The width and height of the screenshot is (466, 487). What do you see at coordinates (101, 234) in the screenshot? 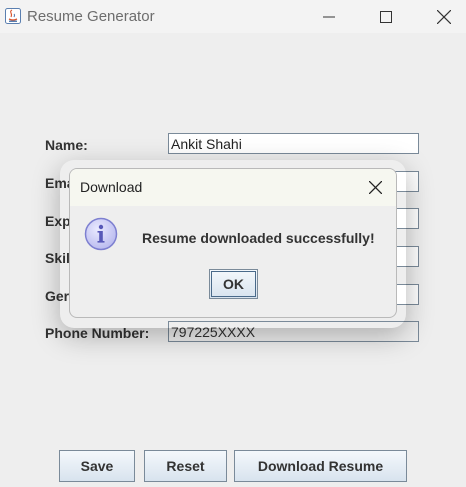
I see `info-icon` at bounding box center [101, 234].